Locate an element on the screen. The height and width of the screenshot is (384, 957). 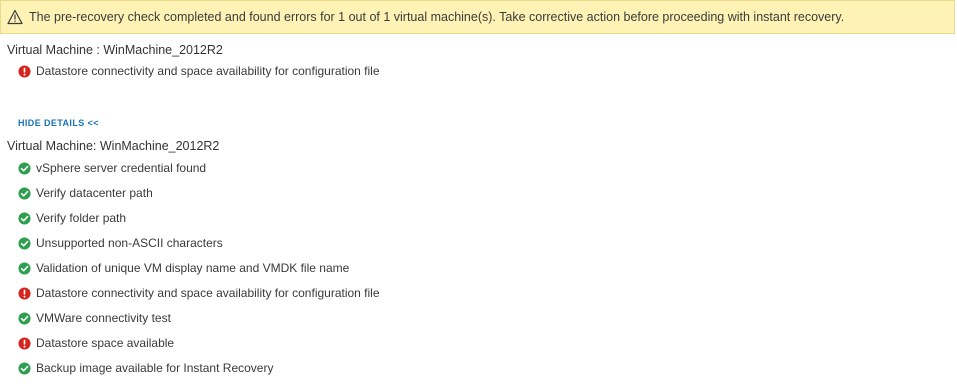
check-item: Unsupported non-ASCII characters is located at coordinates (120, 243).